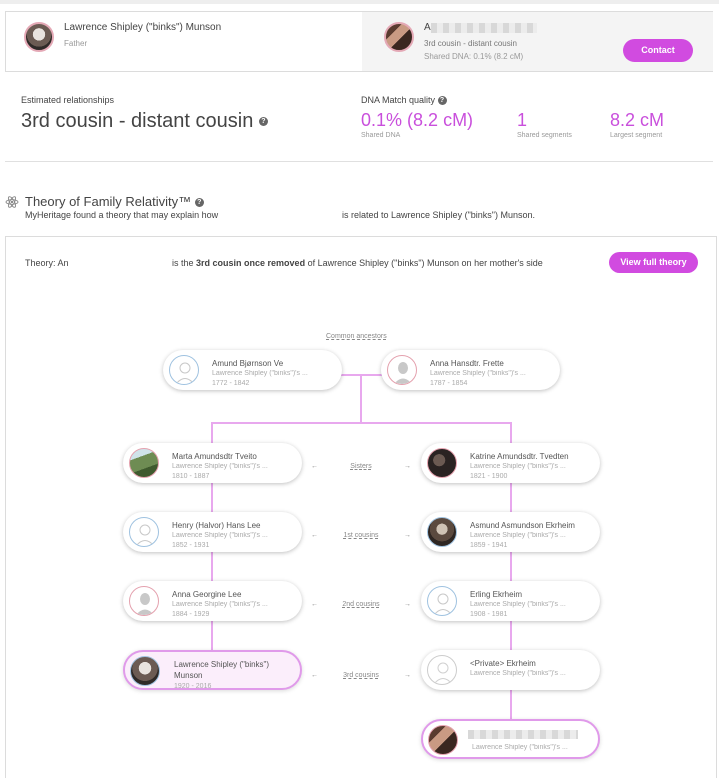 The image size is (719, 778). I want to click on person-years: 1920 - 2016, so click(193, 686).